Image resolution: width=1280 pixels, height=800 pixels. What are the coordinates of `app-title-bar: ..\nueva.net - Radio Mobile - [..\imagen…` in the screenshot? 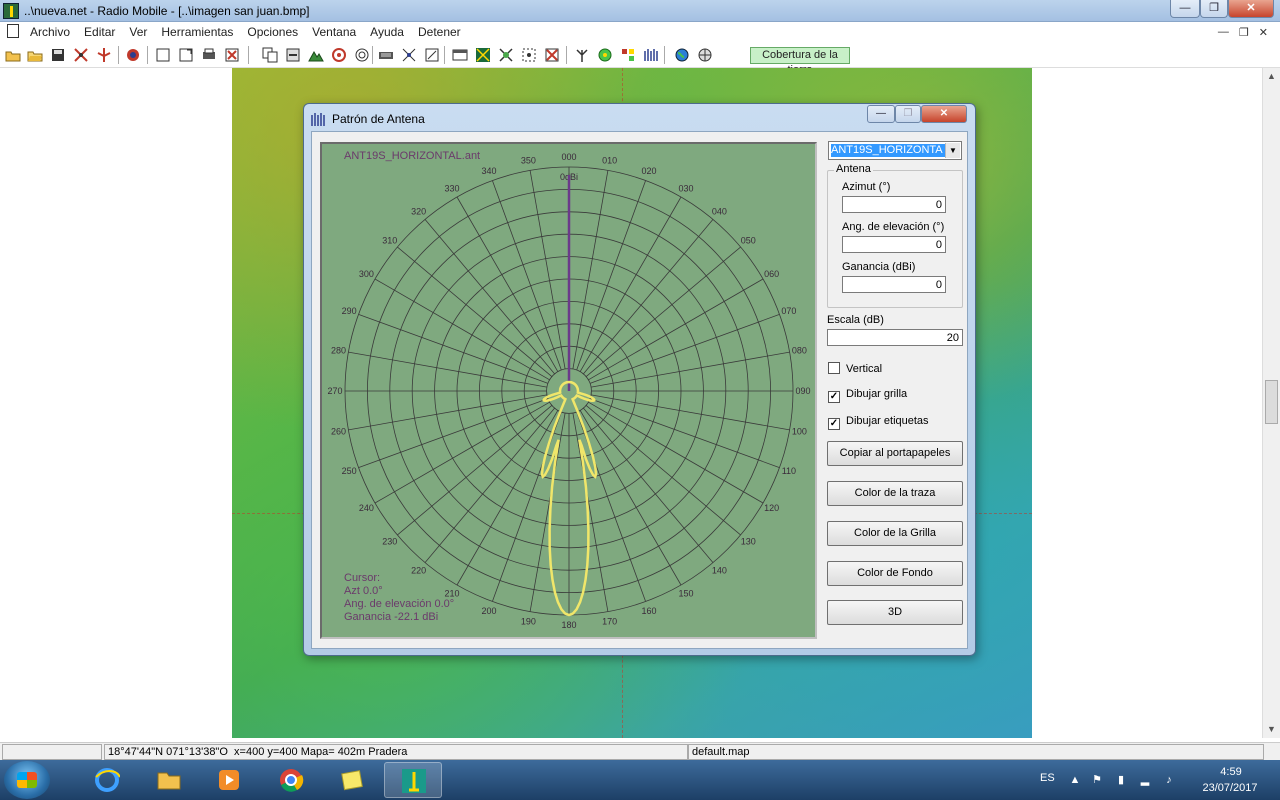 It's located at (640, 11).